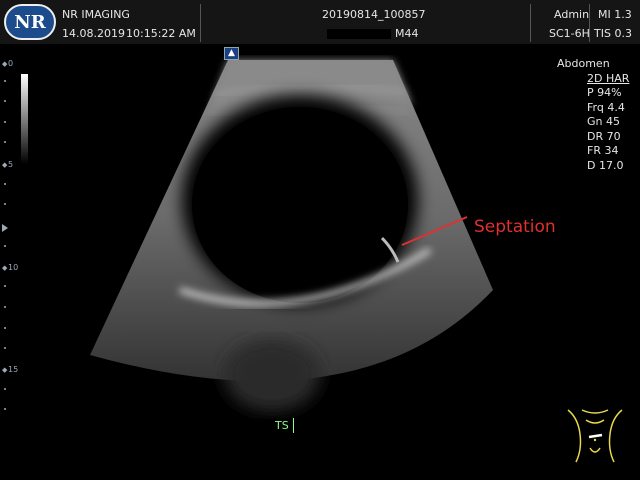 The width and height of the screenshot is (640, 480). What do you see at coordinates (293, 425) in the screenshot?
I see `text-cursor` at bounding box center [293, 425].